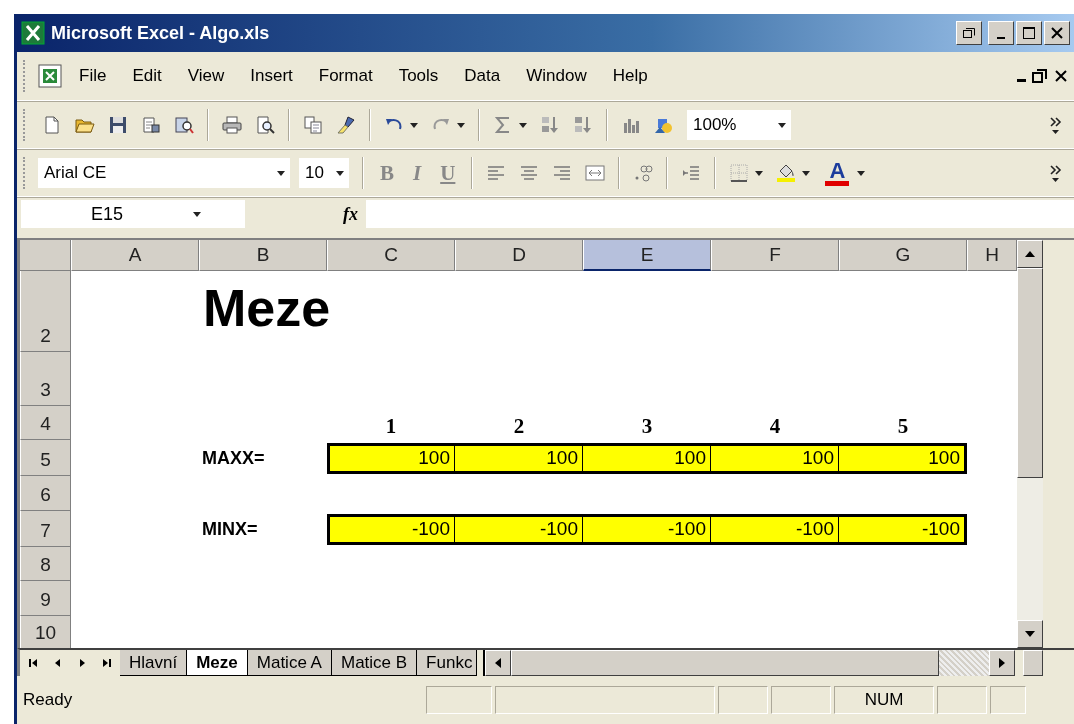  Describe the element at coordinates (184, 125) in the screenshot. I see `book-magnifier-icon` at that location.